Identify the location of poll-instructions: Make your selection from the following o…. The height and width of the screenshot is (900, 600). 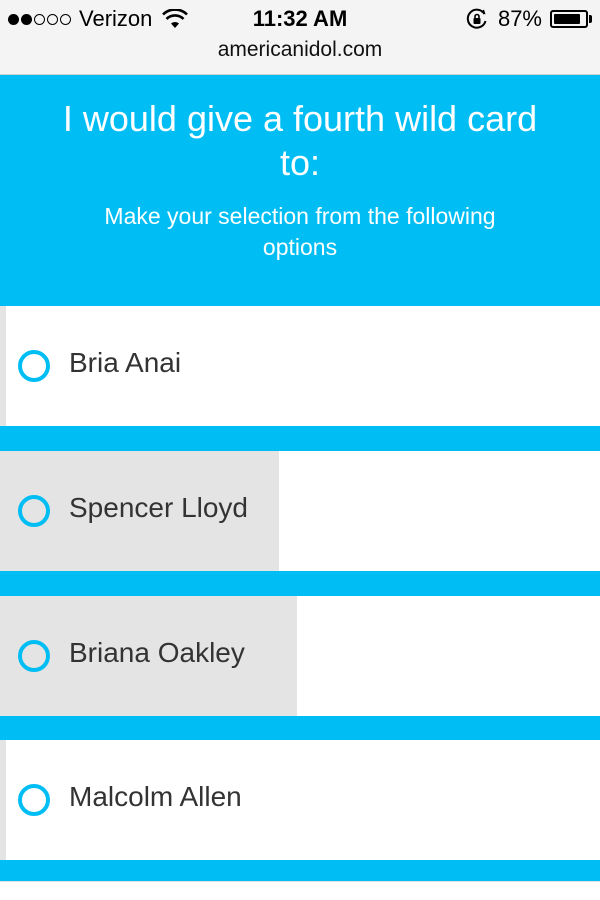
(300, 231).